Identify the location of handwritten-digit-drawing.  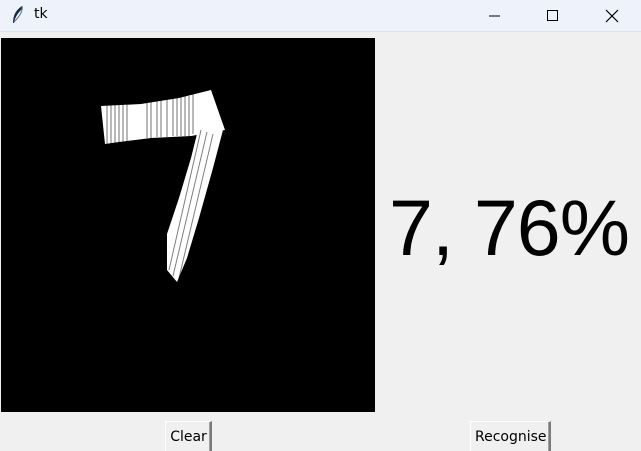
(163, 186).